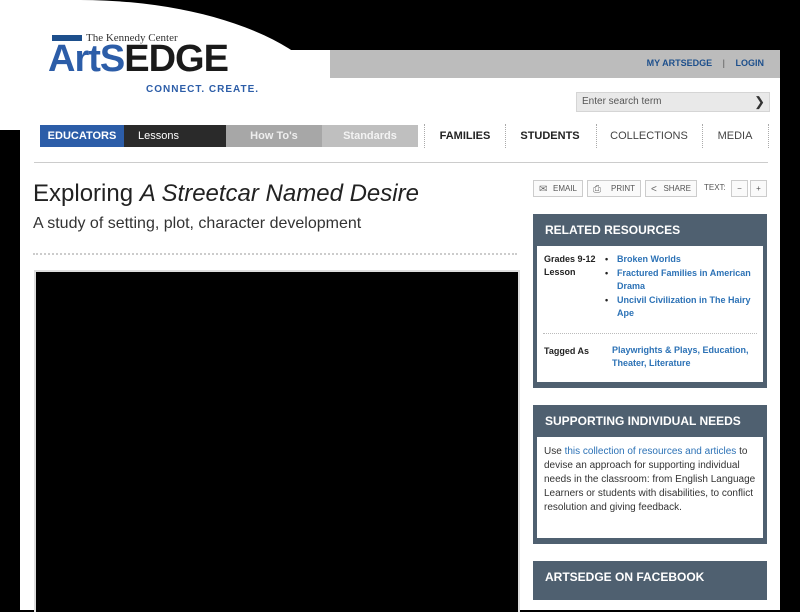 The width and height of the screenshot is (800, 612). Describe the element at coordinates (203, 89) in the screenshot. I see `logo-tagline: CONNECT. CREATE.` at that location.